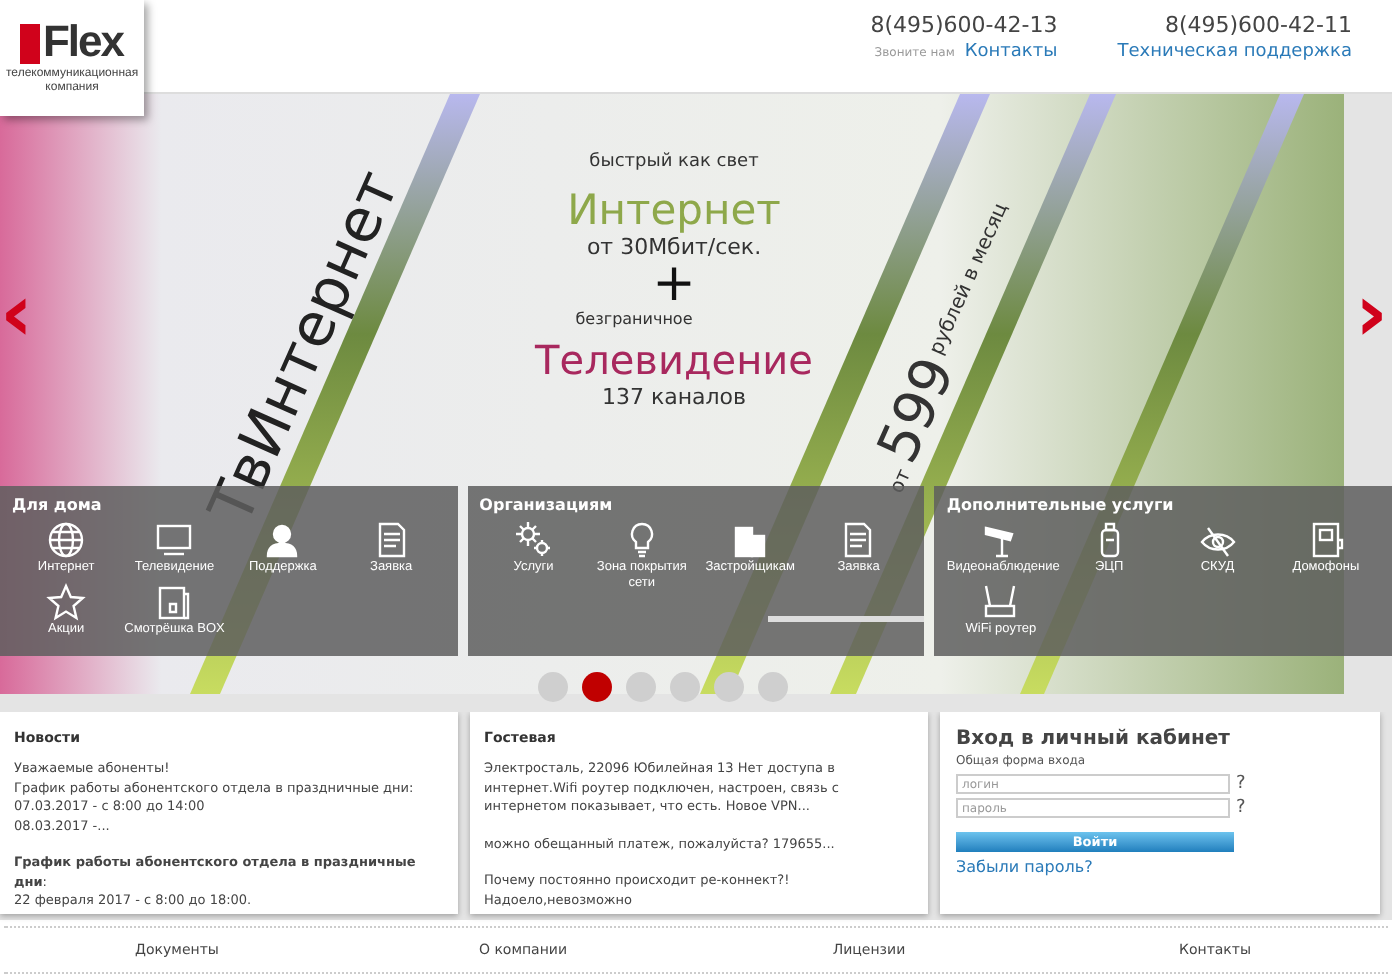 The width and height of the screenshot is (1392, 974). What do you see at coordinates (1000, 602) in the screenshot?
I see `router-icon` at bounding box center [1000, 602].